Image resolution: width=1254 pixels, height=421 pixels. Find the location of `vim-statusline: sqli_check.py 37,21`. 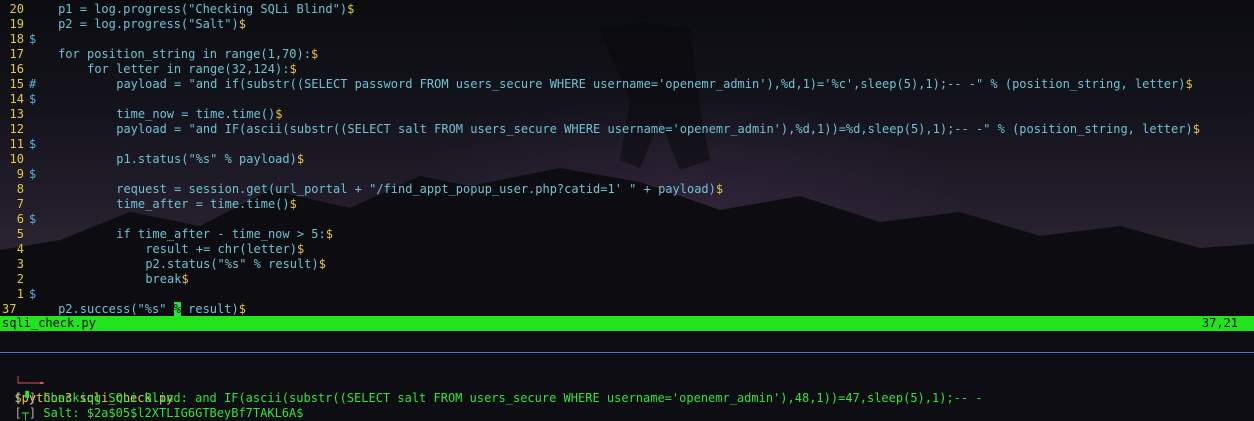

vim-statusline: sqli_check.py 37,21 is located at coordinates (627, 323).